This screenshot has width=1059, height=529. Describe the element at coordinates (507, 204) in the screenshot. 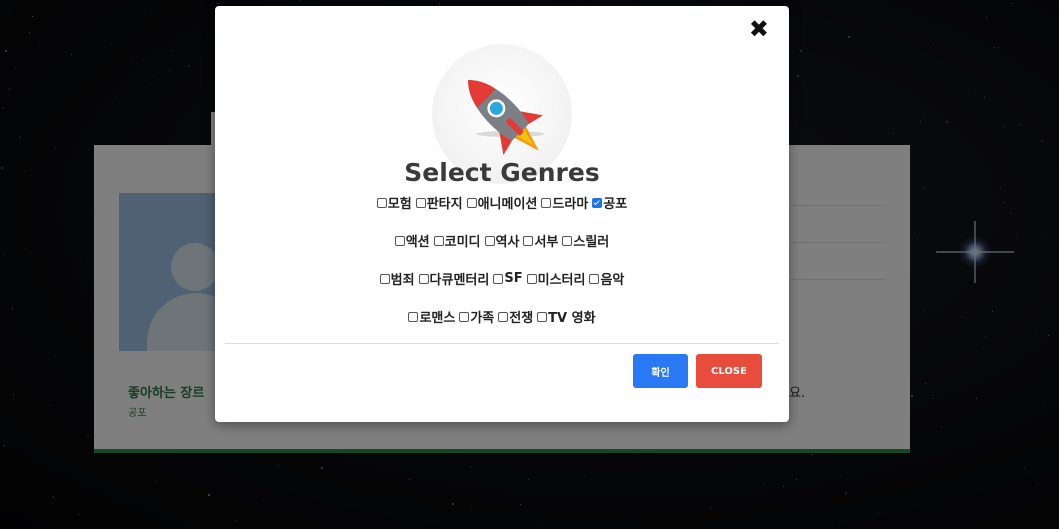

I see `genre-label: 애니메이션` at that location.